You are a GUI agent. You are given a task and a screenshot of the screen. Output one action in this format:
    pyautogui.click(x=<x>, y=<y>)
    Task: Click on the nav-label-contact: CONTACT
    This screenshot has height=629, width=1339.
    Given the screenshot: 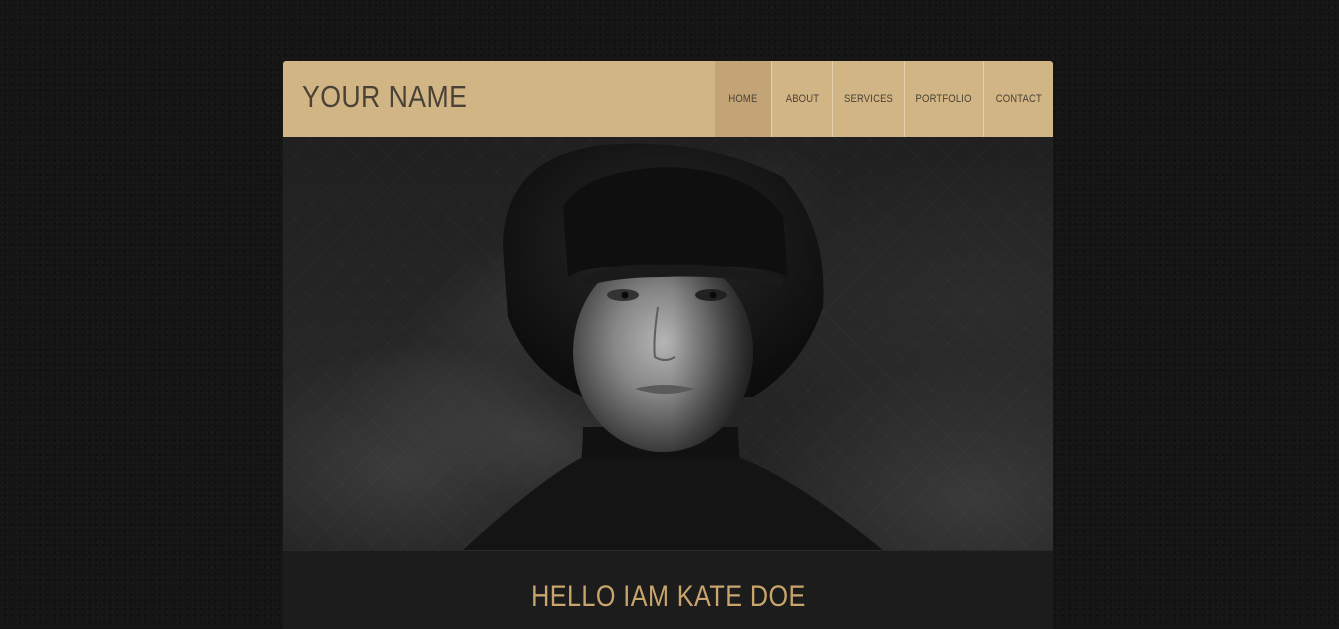 What is the action you would take?
    pyautogui.click(x=1018, y=99)
    